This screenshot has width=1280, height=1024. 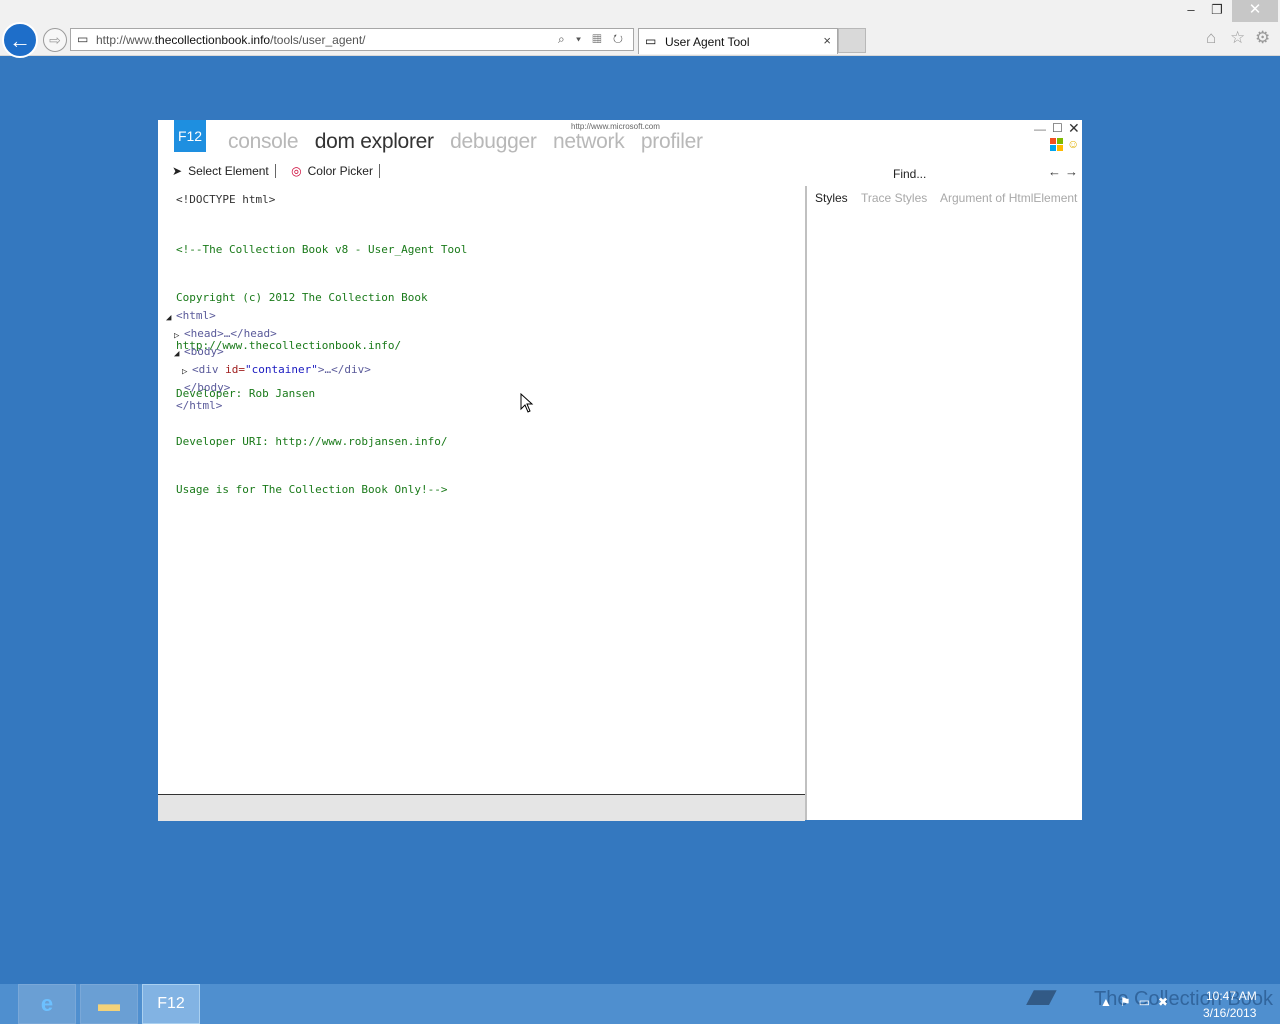 What do you see at coordinates (212, 40) in the screenshot?
I see `url-domain: thecollectionbook.info` at bounding box center [212, 40].